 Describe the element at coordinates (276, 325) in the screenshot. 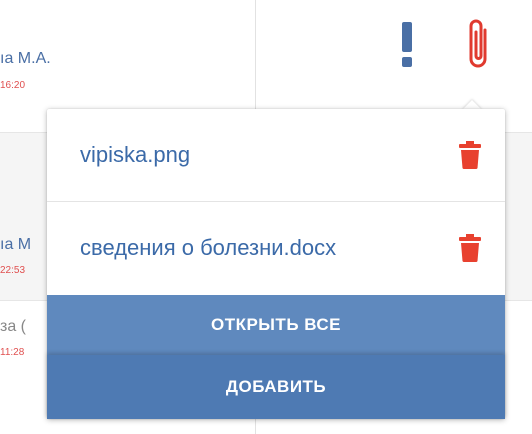

I see `open-all-button: ОТКРЫТЬ ВСЕ` at that location.